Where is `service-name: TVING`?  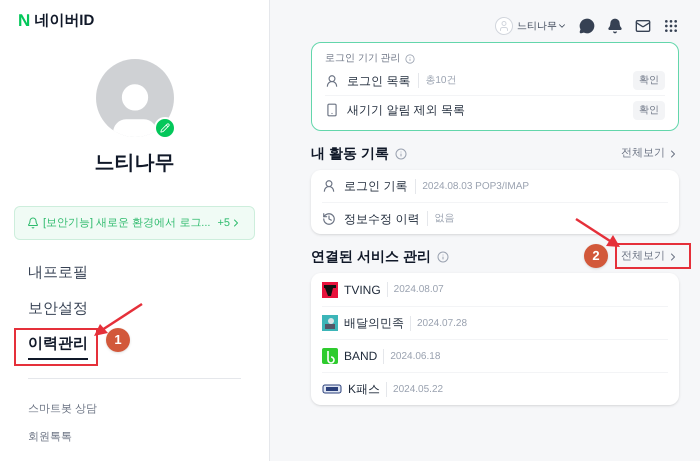 service-name: TVING is located at coordinates (362, 290).